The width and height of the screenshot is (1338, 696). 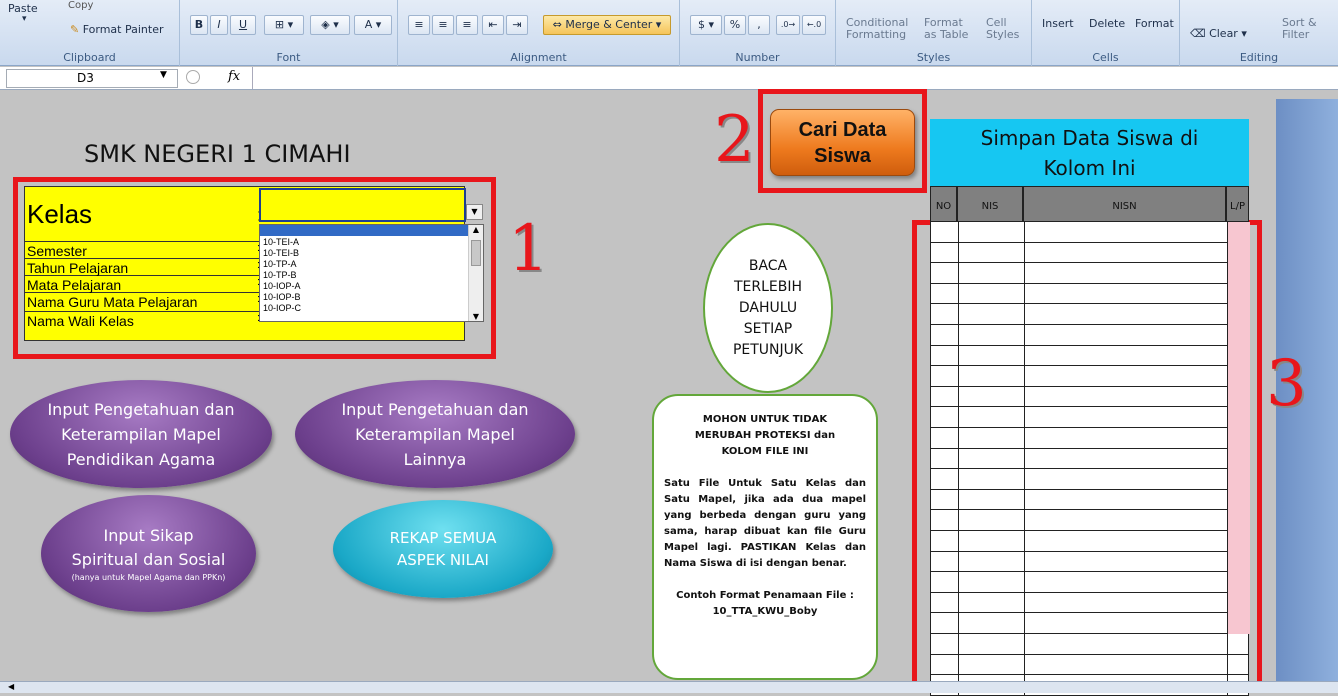 What do you see at coordinates (443, 549) in the screenshot?
I see `rekap-nilai-button: REKAP SEMUA ASPEK NILAI` at bounding box center [443, 549].